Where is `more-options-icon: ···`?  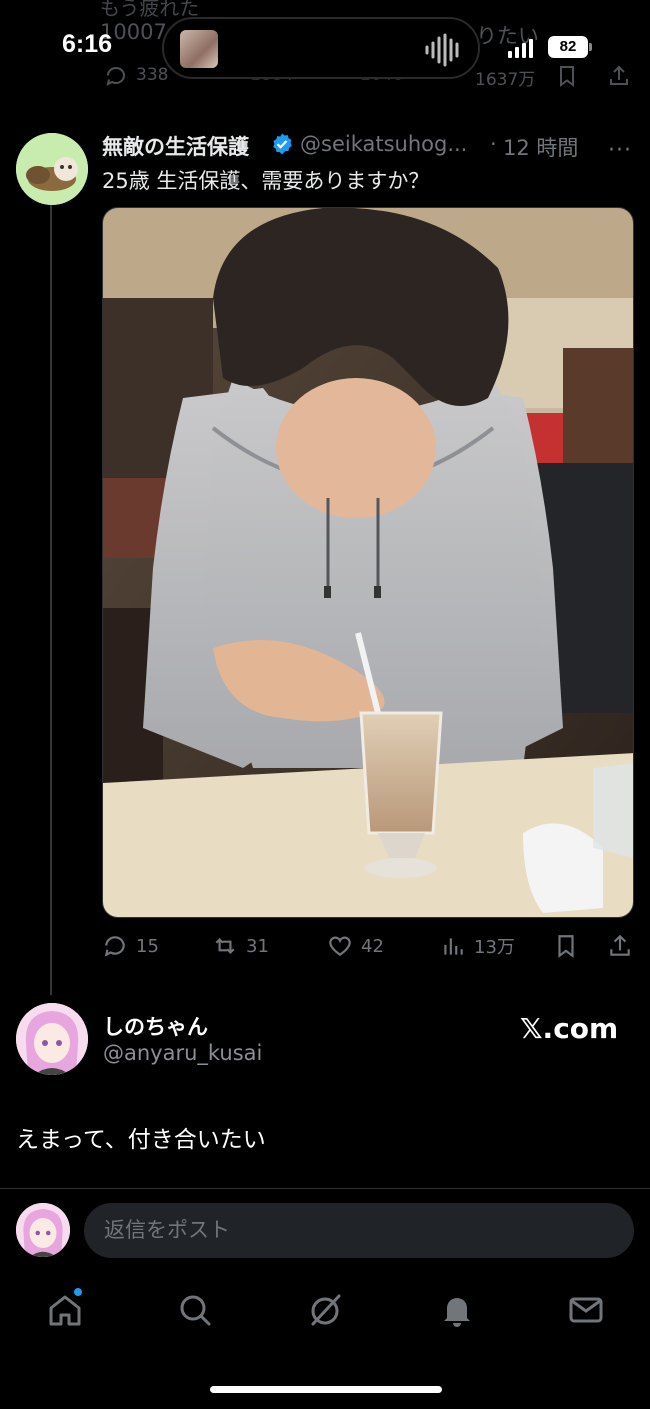
more-options-icon: ··· is located at coordinates (620, 150).